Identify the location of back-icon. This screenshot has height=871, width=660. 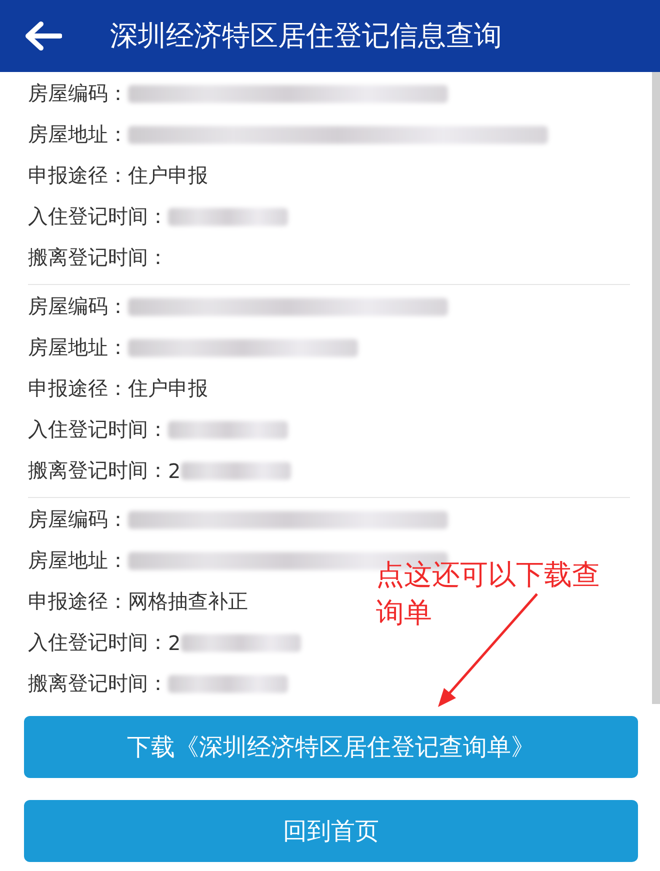
(43, 36).